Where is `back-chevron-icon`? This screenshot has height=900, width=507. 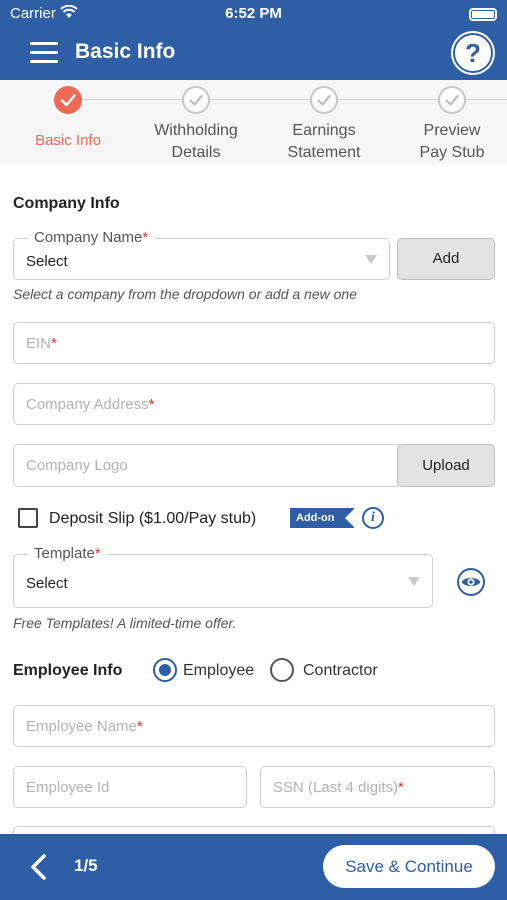 back-chevron-icon is located at coordinates (39, 867).